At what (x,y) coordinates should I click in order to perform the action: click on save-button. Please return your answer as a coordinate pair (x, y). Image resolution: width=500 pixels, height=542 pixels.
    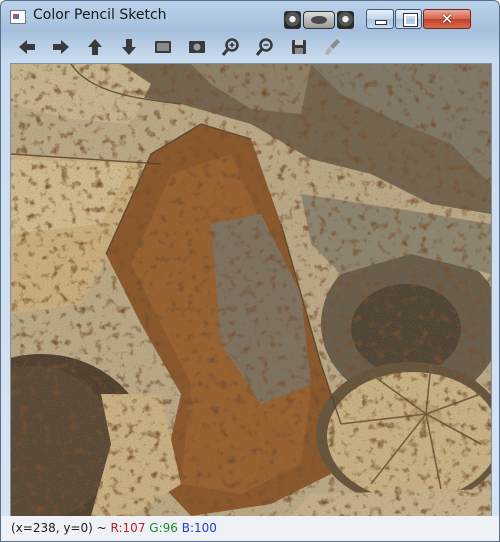
    Looking at the image, I should click on (299, 47).